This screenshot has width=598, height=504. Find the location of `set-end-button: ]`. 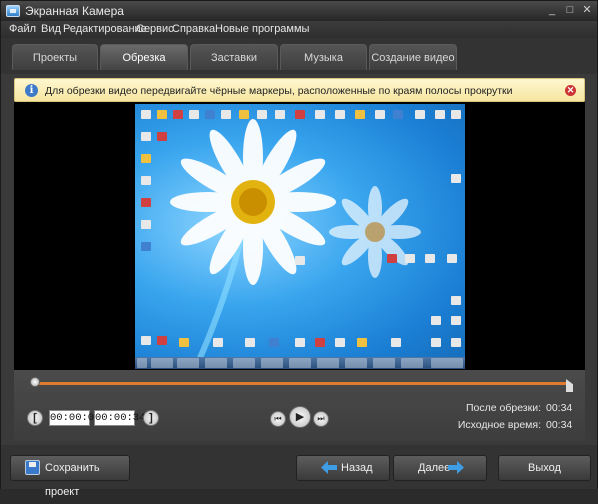

set-end-button: ] is located at coordinates (151, 418).